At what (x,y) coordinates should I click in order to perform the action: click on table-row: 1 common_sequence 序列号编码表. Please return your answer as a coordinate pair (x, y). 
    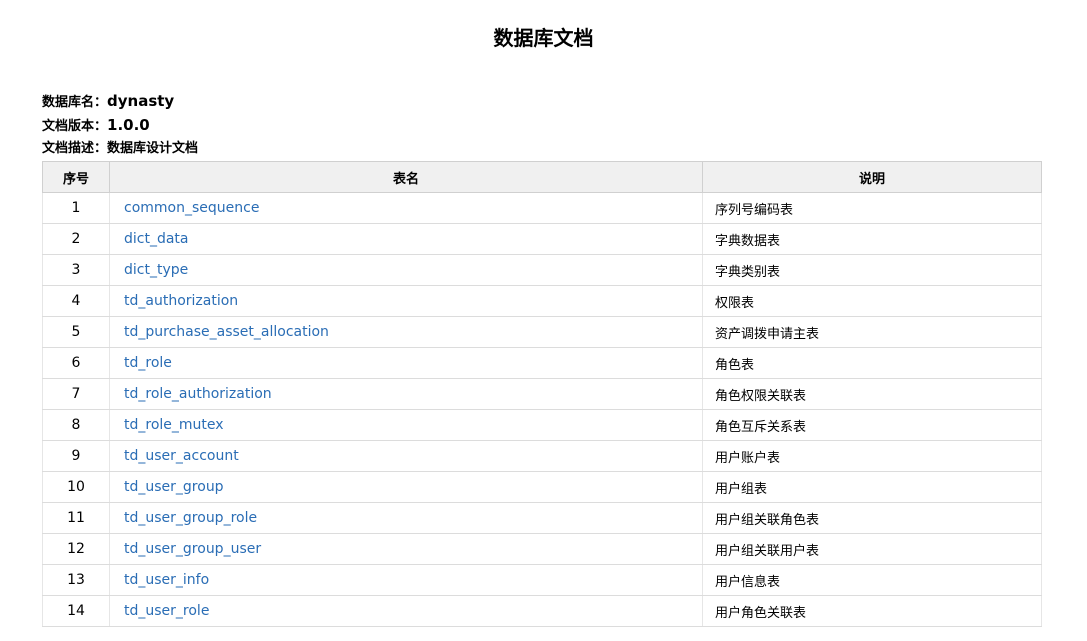
    Looking at the image, I should click on (542, 208).